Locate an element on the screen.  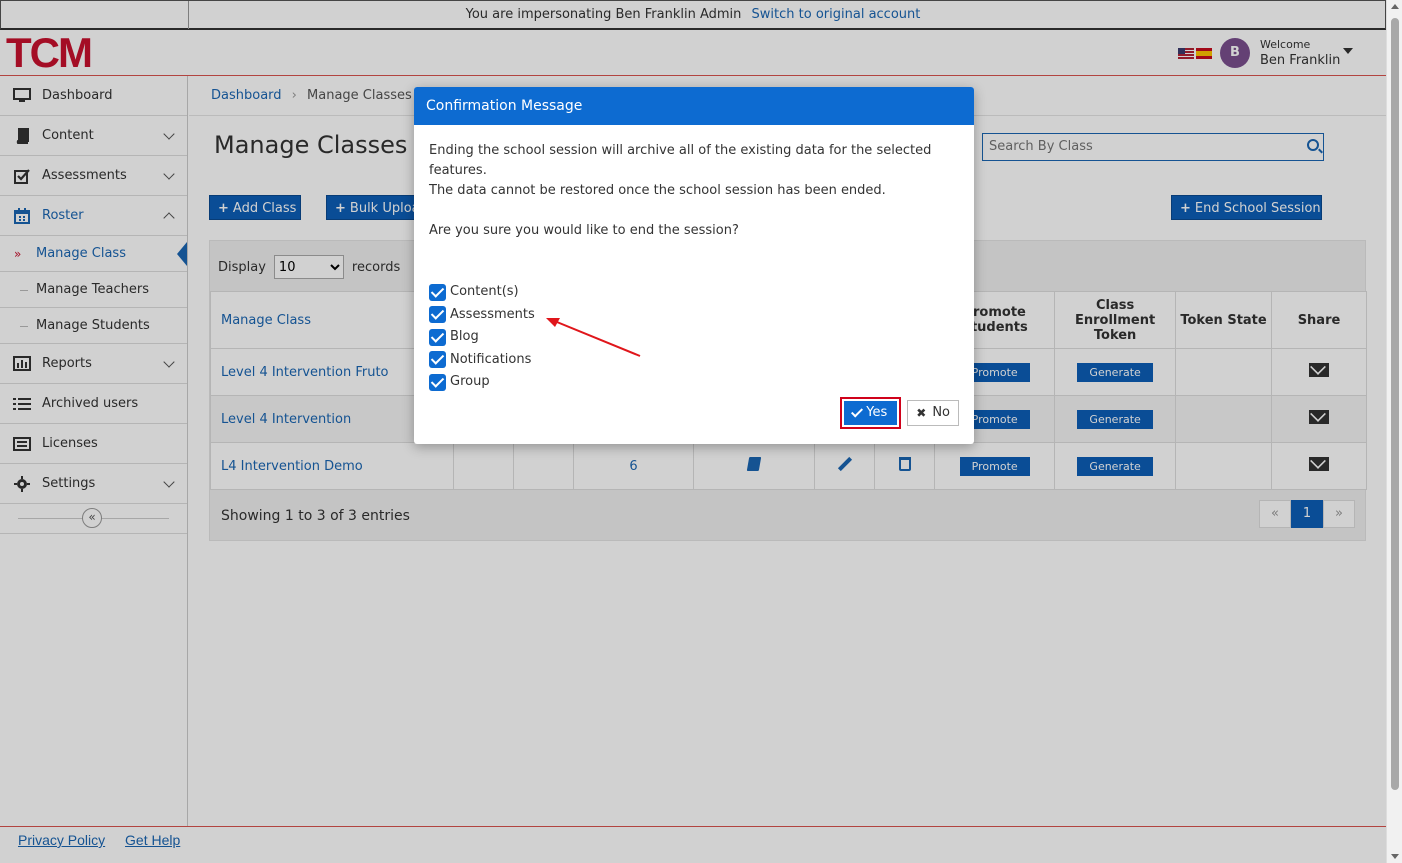
scroll-down-icon is located at coordinates (1395, 856).